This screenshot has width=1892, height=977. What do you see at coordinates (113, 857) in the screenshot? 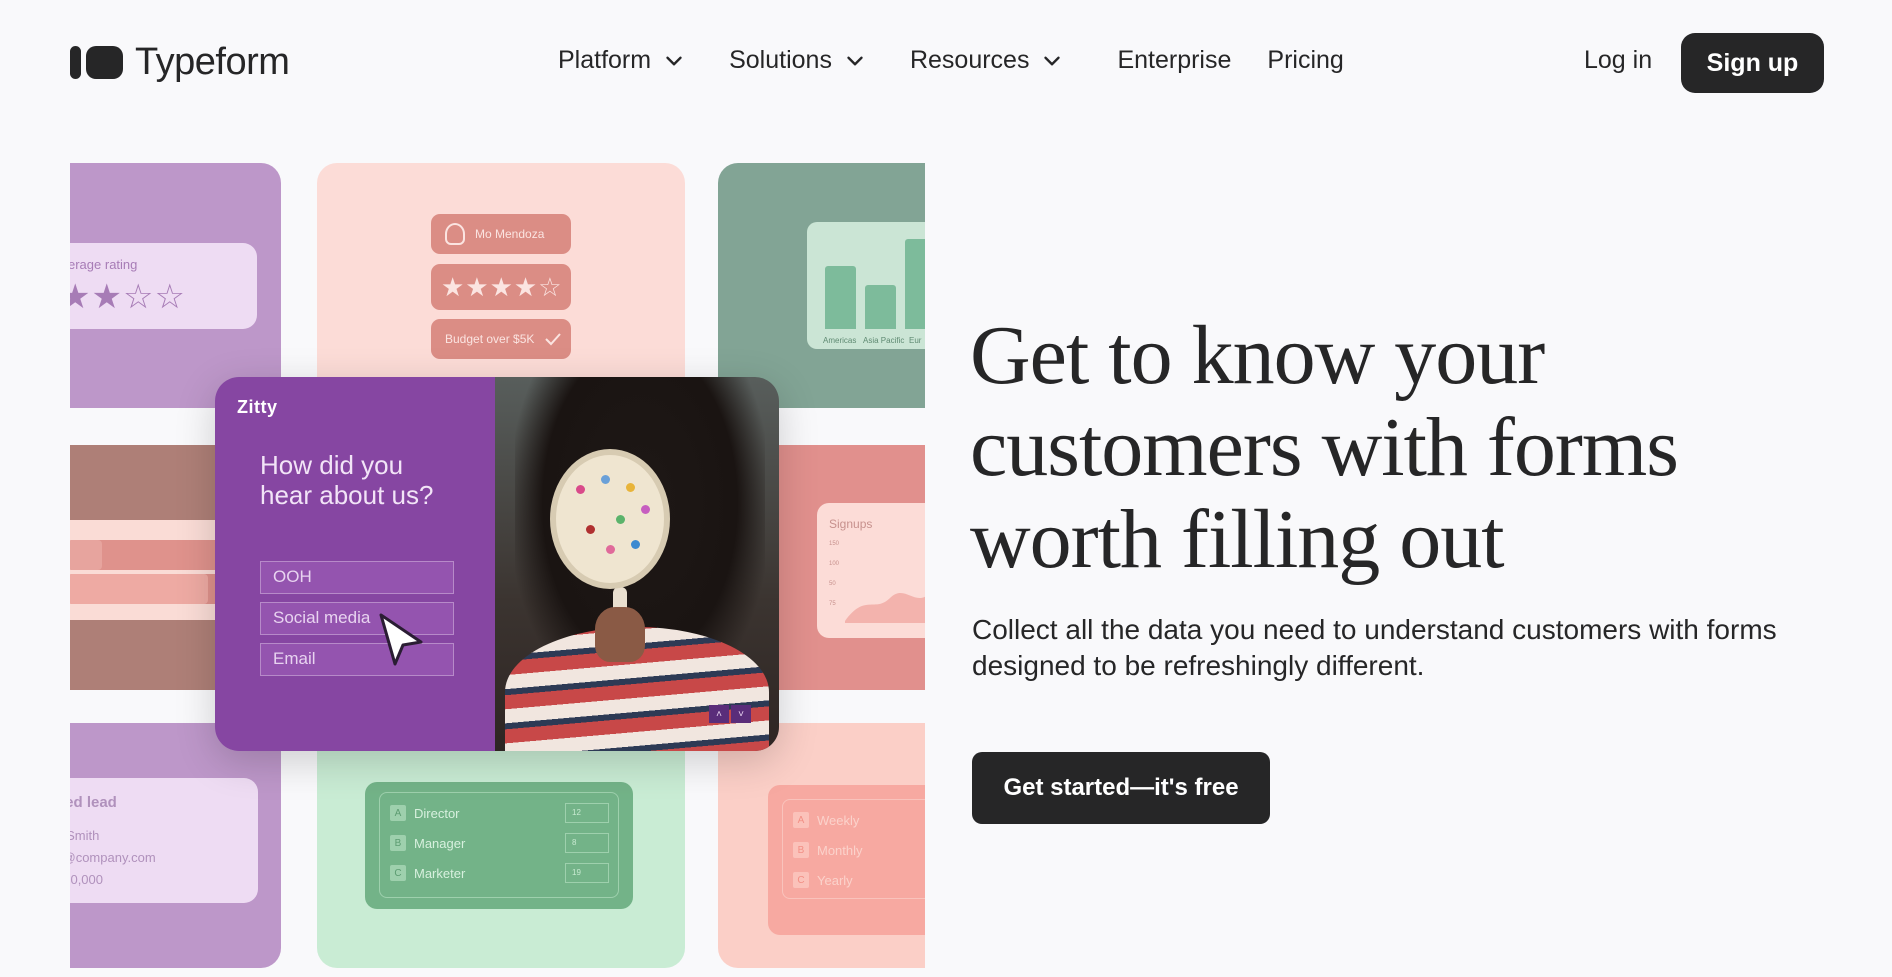
I see `lead-email: y@company.com` at bounding box center [113, 857].